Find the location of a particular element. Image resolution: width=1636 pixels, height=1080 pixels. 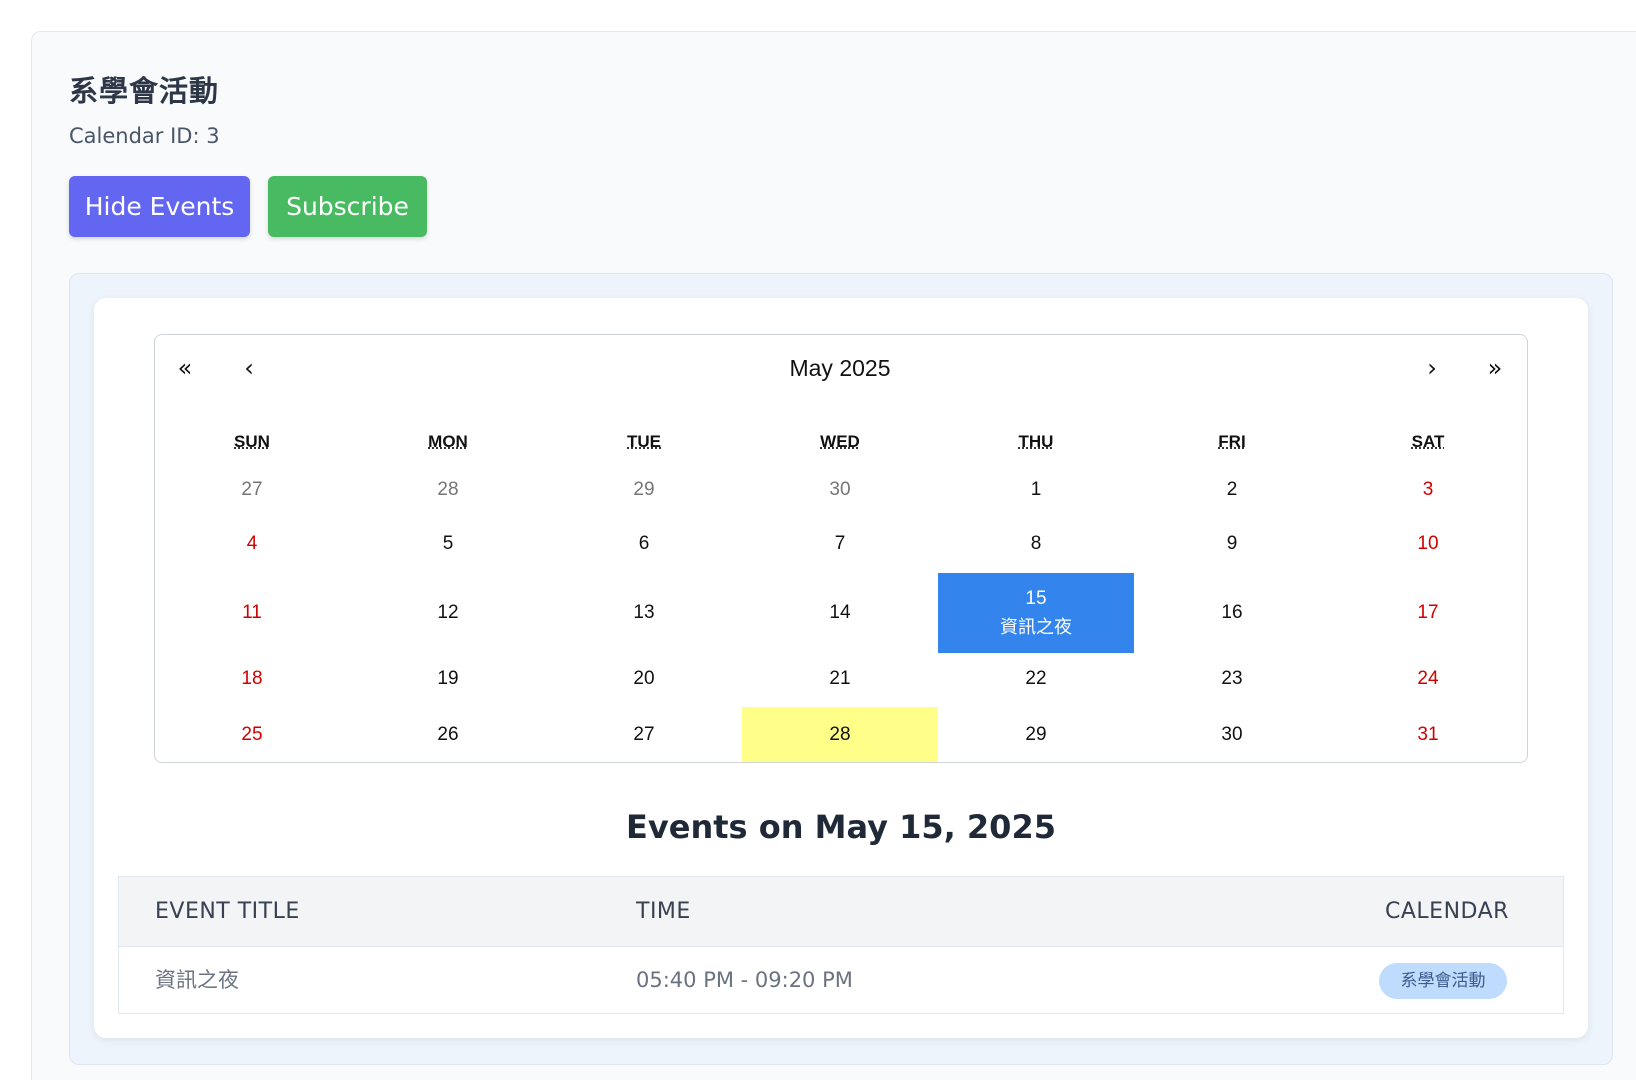

calendar-day: 28 is located at coordinates (840, 734).